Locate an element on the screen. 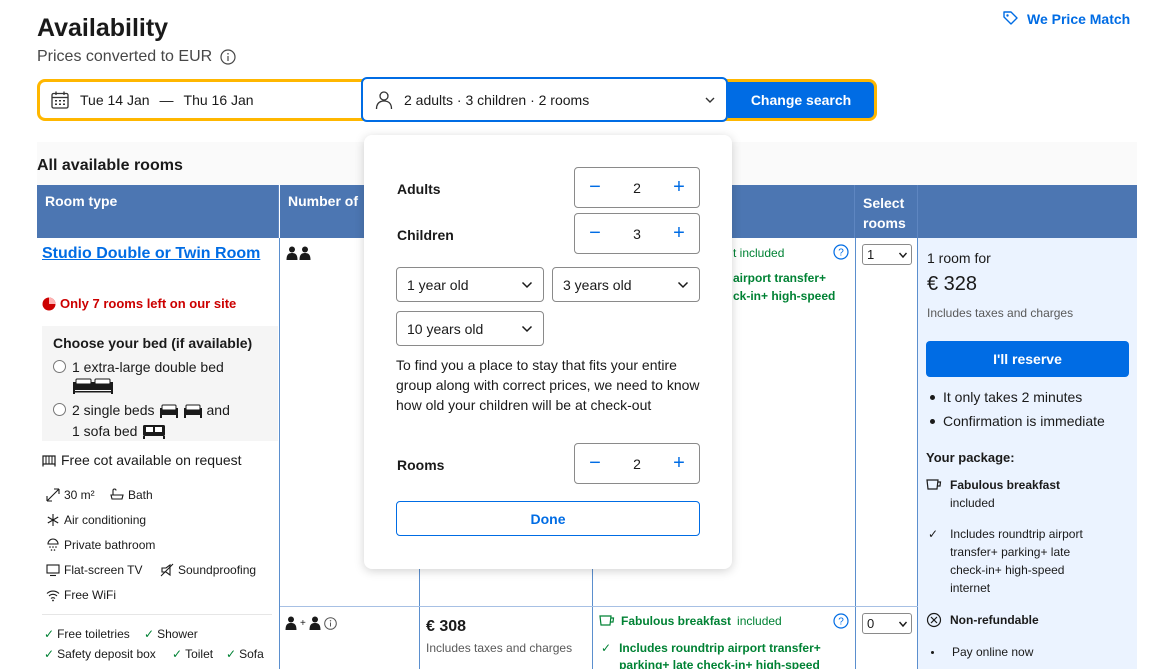 The image size is (1164, 669). adults-value: 2 is located at coordinates (637, 187).